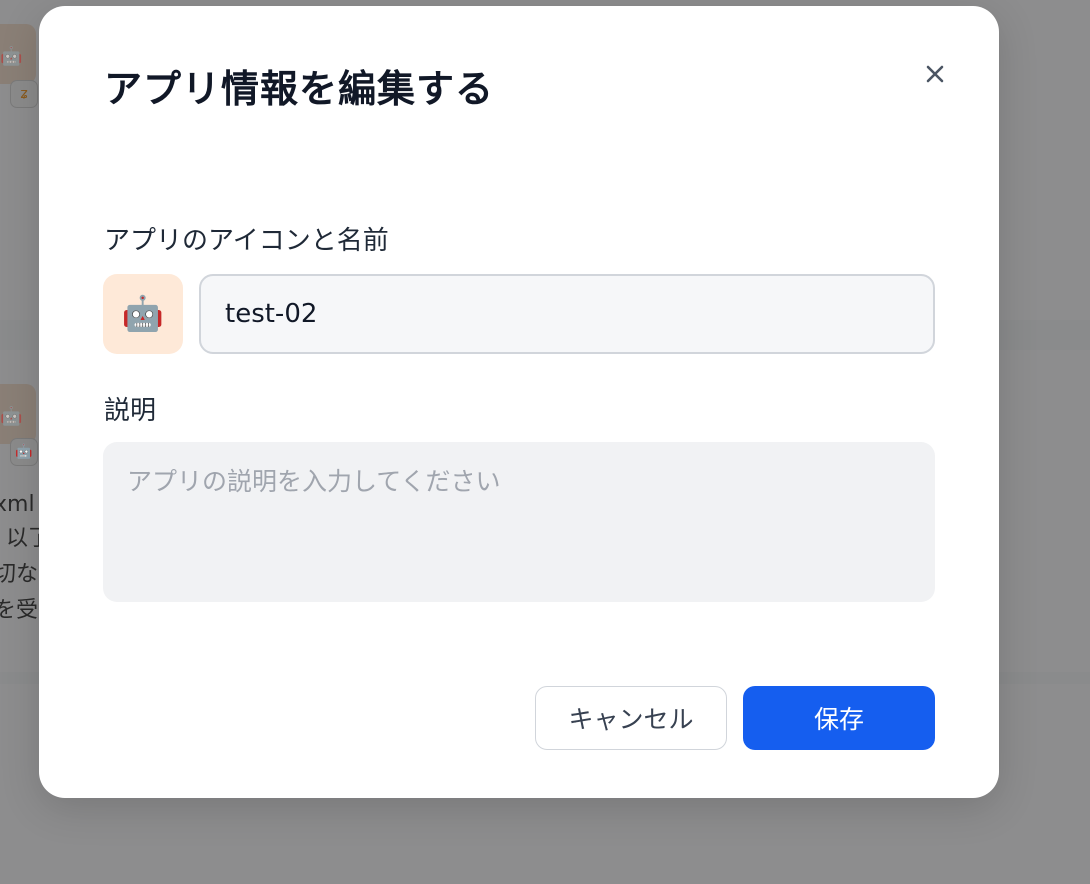  I want to click on dialog-title: アプリ情報を編集する, so click(299, 89).